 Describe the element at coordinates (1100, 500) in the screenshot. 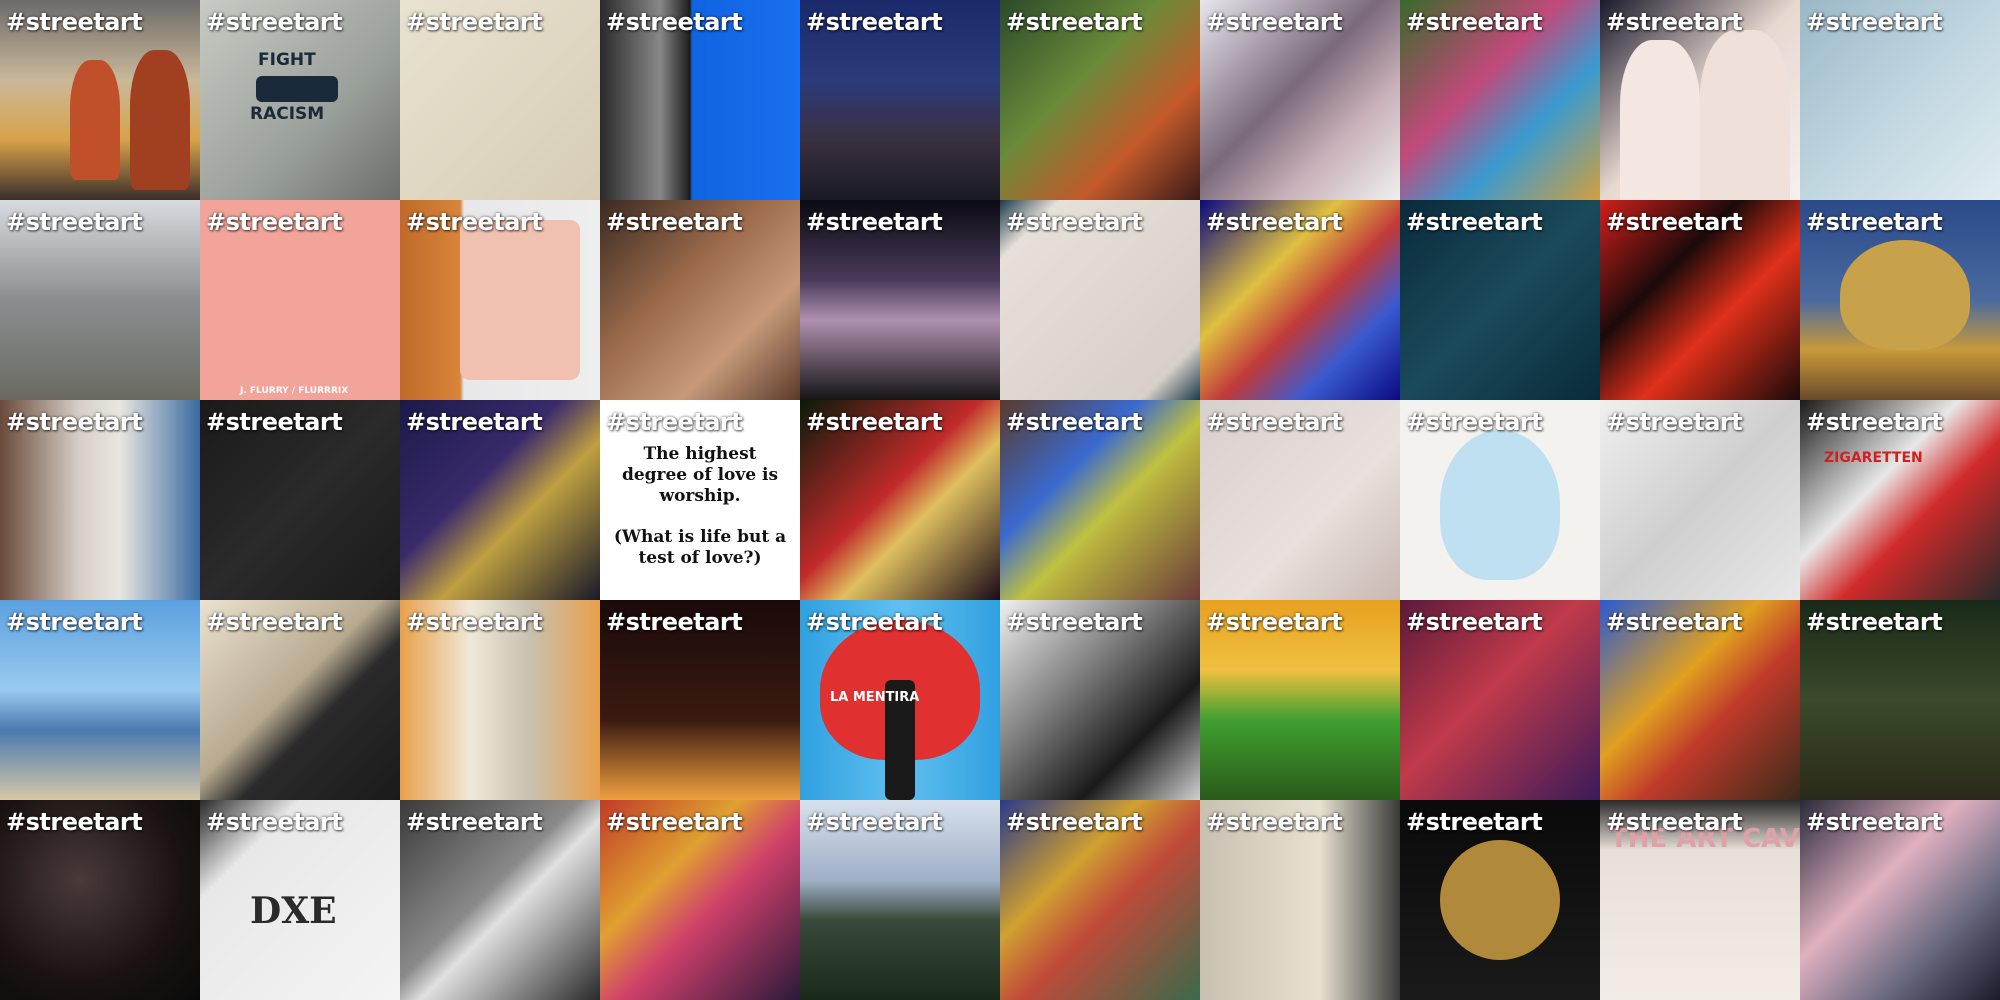

I see `photo-tile-graffiti-alley: #streetart` at that location.